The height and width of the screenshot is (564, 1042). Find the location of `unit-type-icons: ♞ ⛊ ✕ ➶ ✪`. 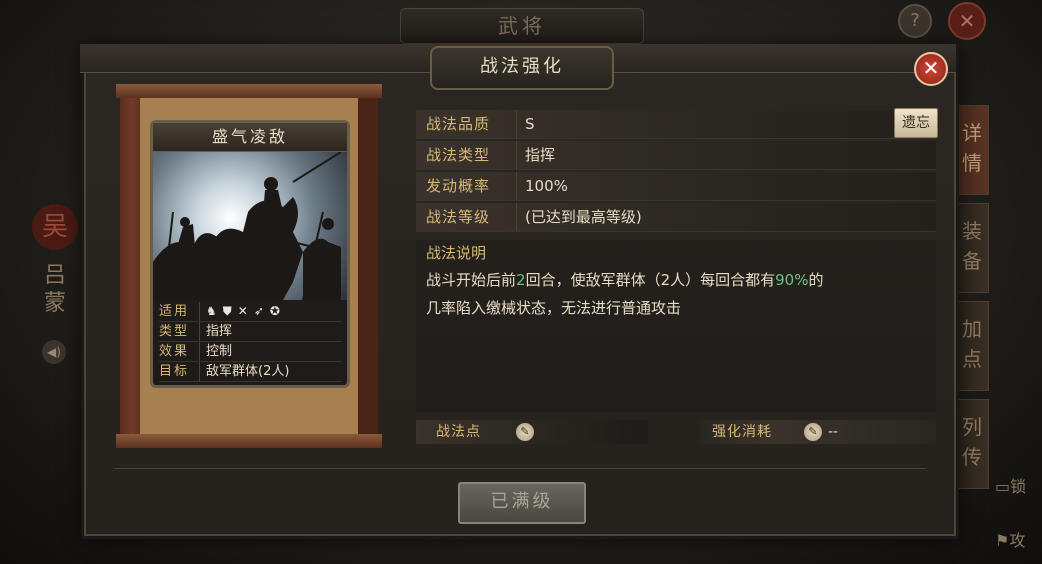

unit-type-icons: ♞ ⛊ ✕ ➶ ✪ is located at coordinates (239, 311).